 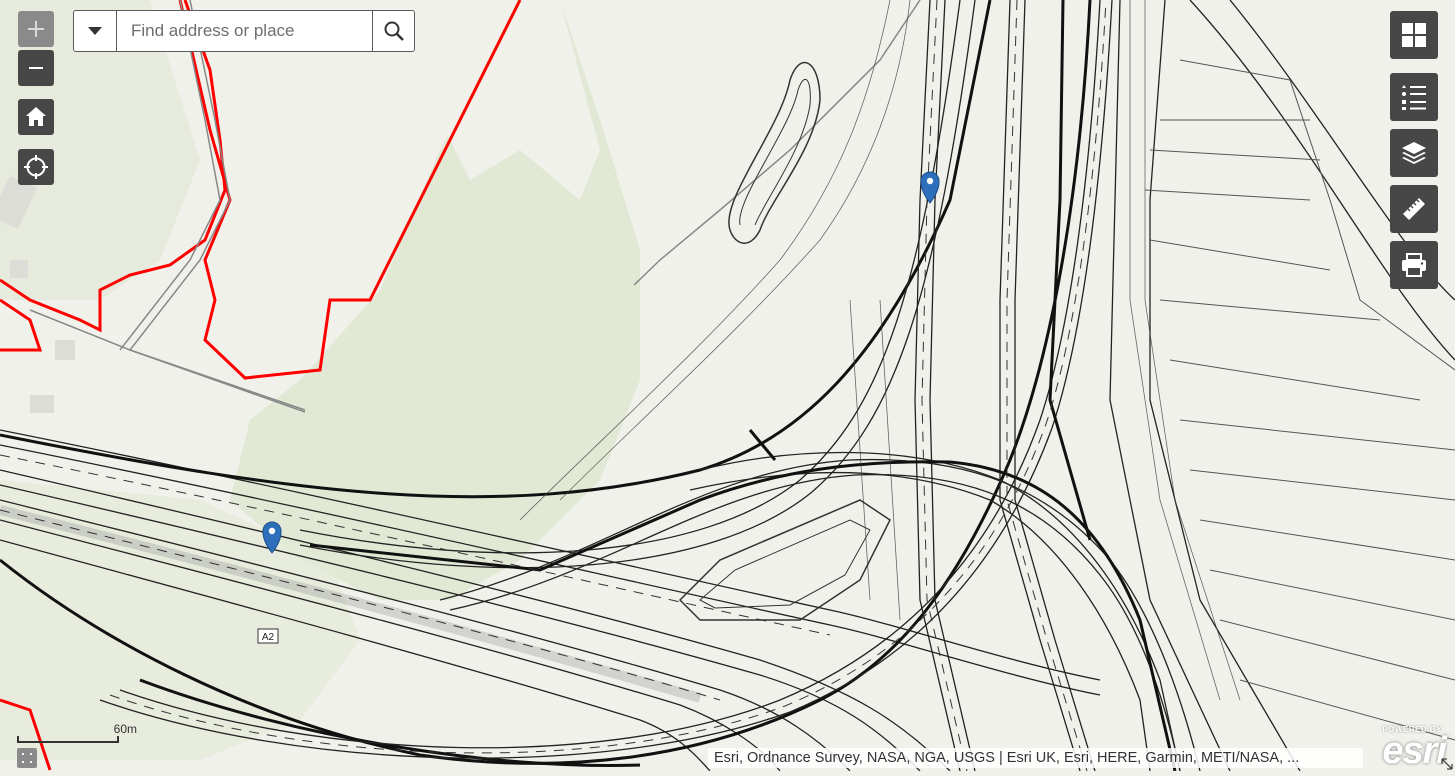 I want to click on home-button, so click(x=36, y=117).